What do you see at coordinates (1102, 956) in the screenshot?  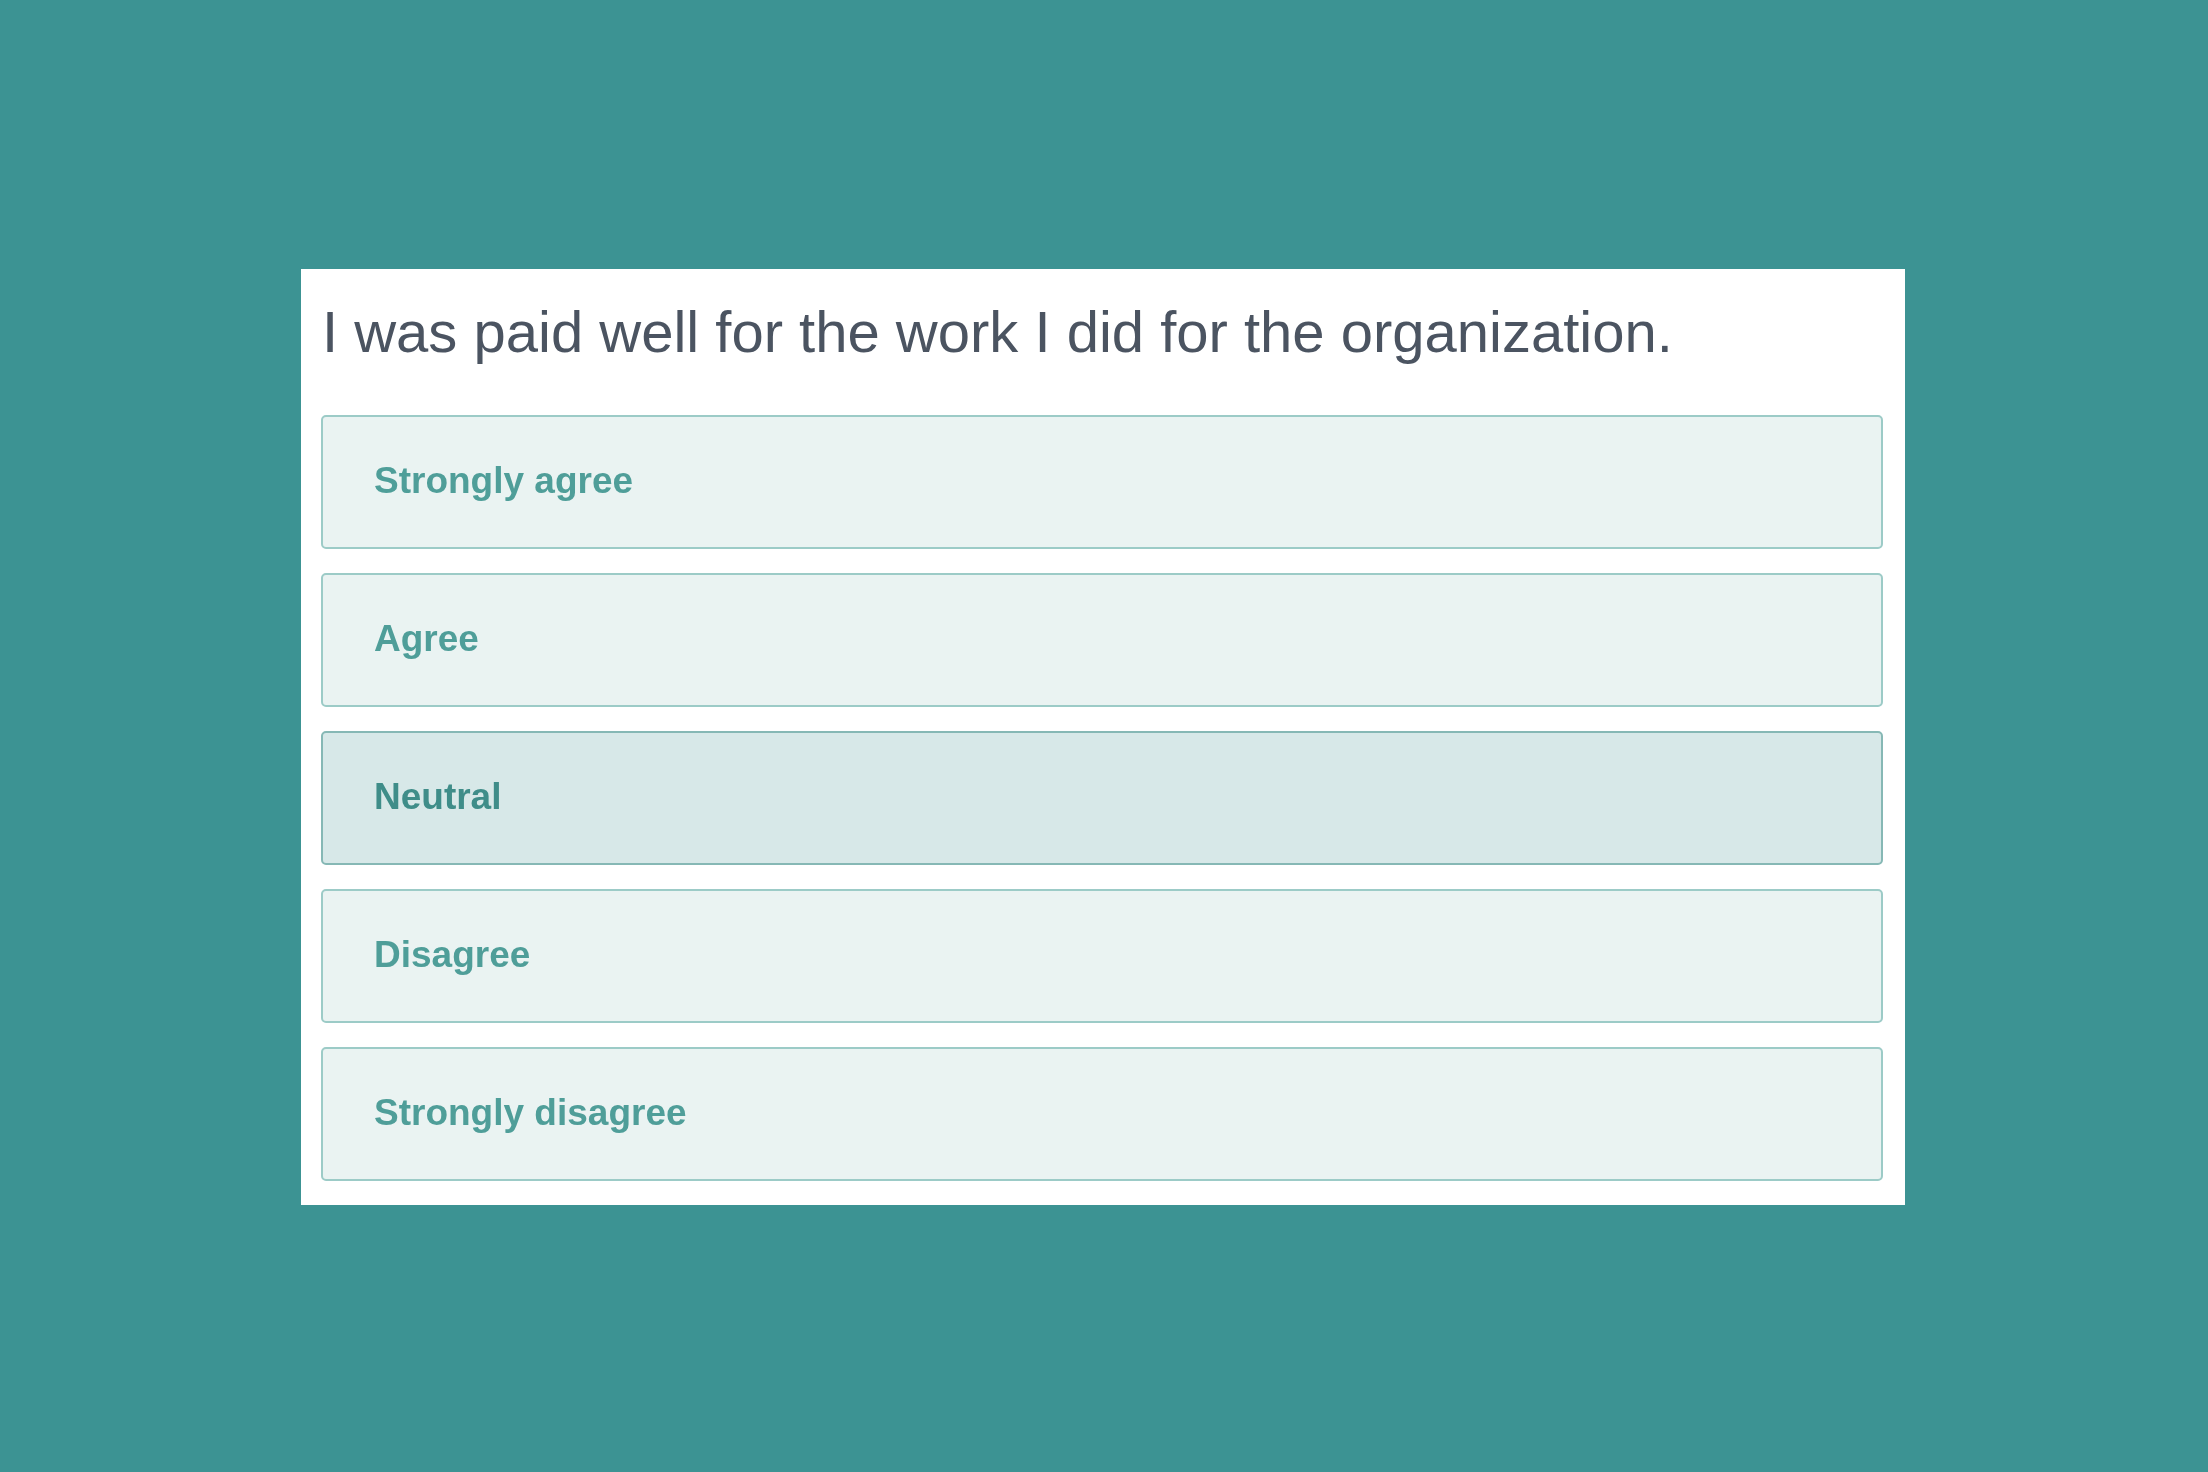 I see `answer-option: Disagree` at bounding box center [1102, 956].